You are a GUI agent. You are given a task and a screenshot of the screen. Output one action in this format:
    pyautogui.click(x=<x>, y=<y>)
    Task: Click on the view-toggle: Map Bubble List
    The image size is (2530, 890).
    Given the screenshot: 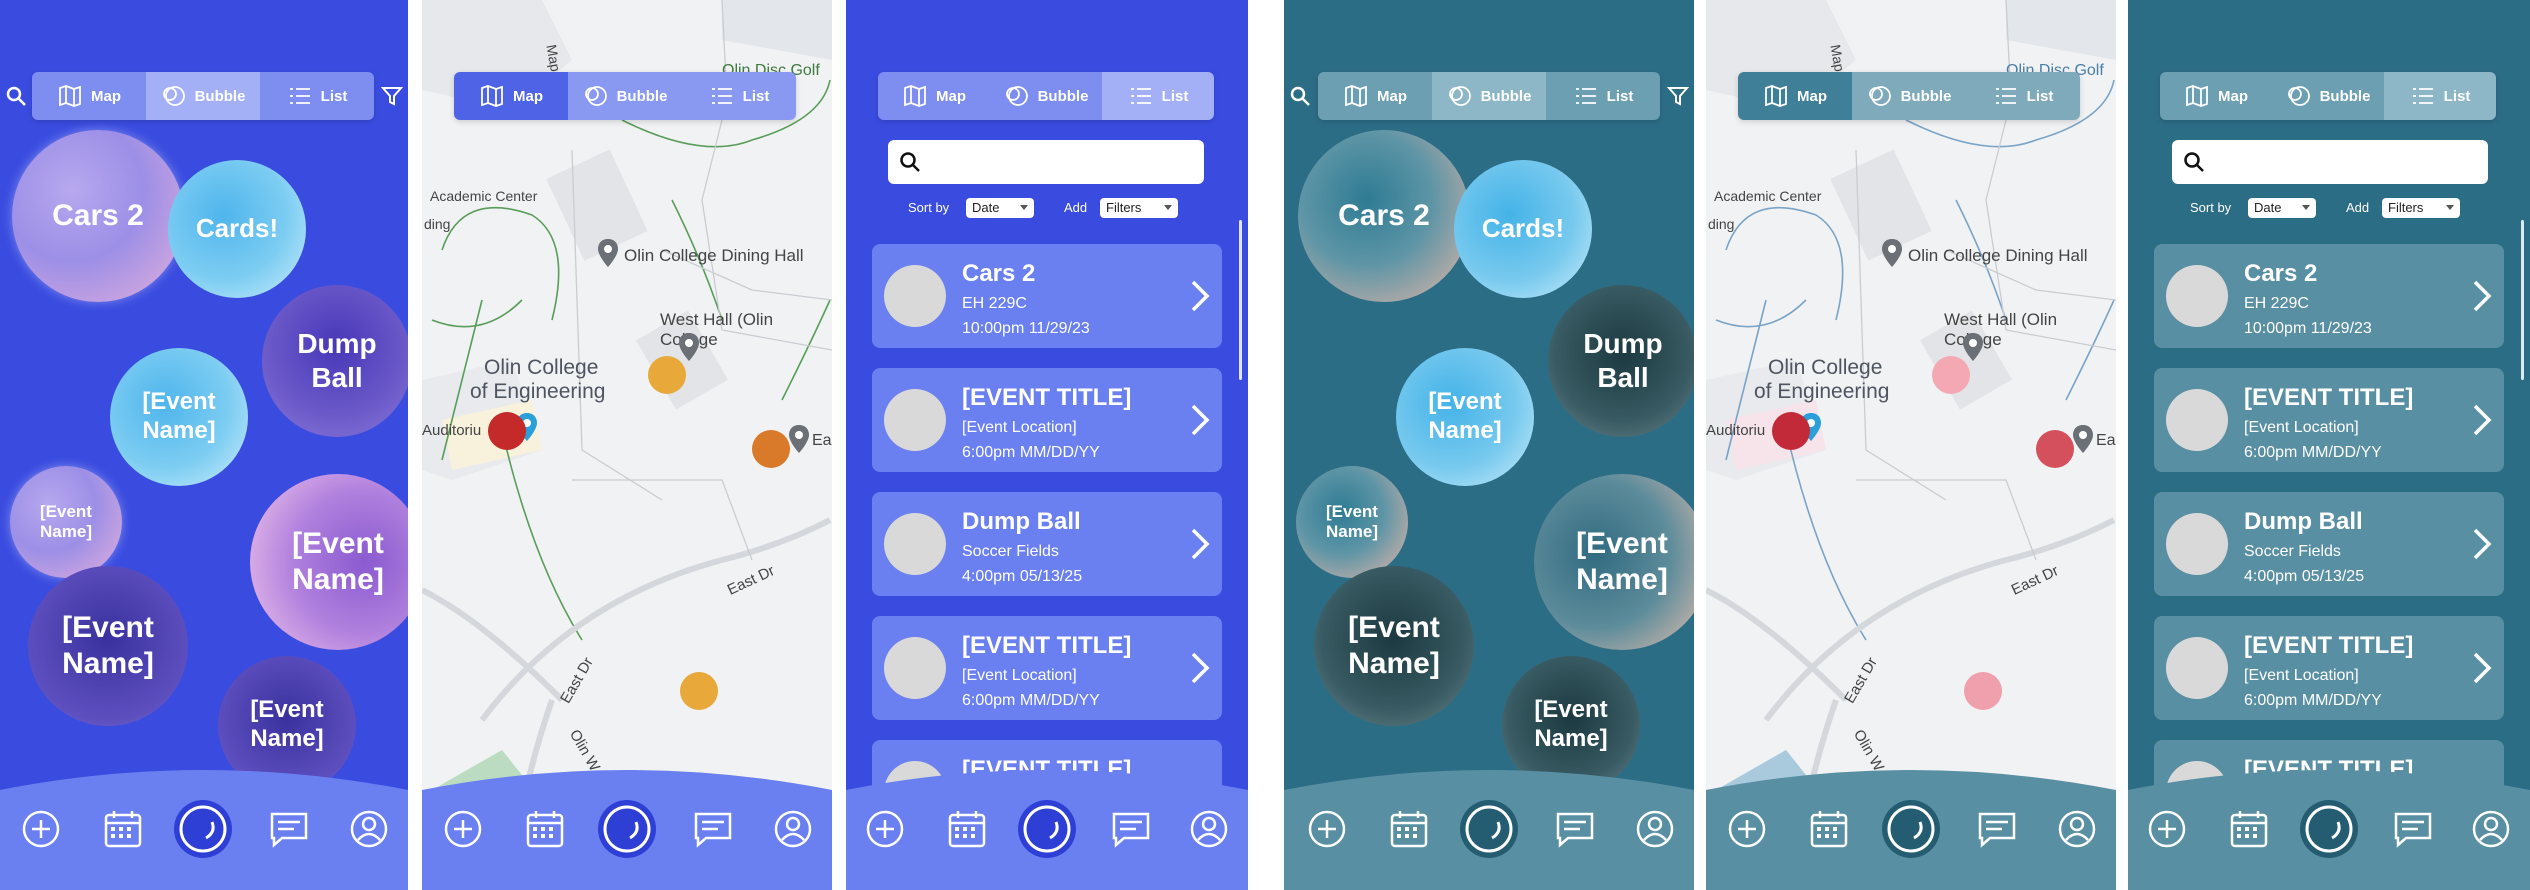 What is the action you would take?
    pyautogui.click(x=1046, y=96)
    